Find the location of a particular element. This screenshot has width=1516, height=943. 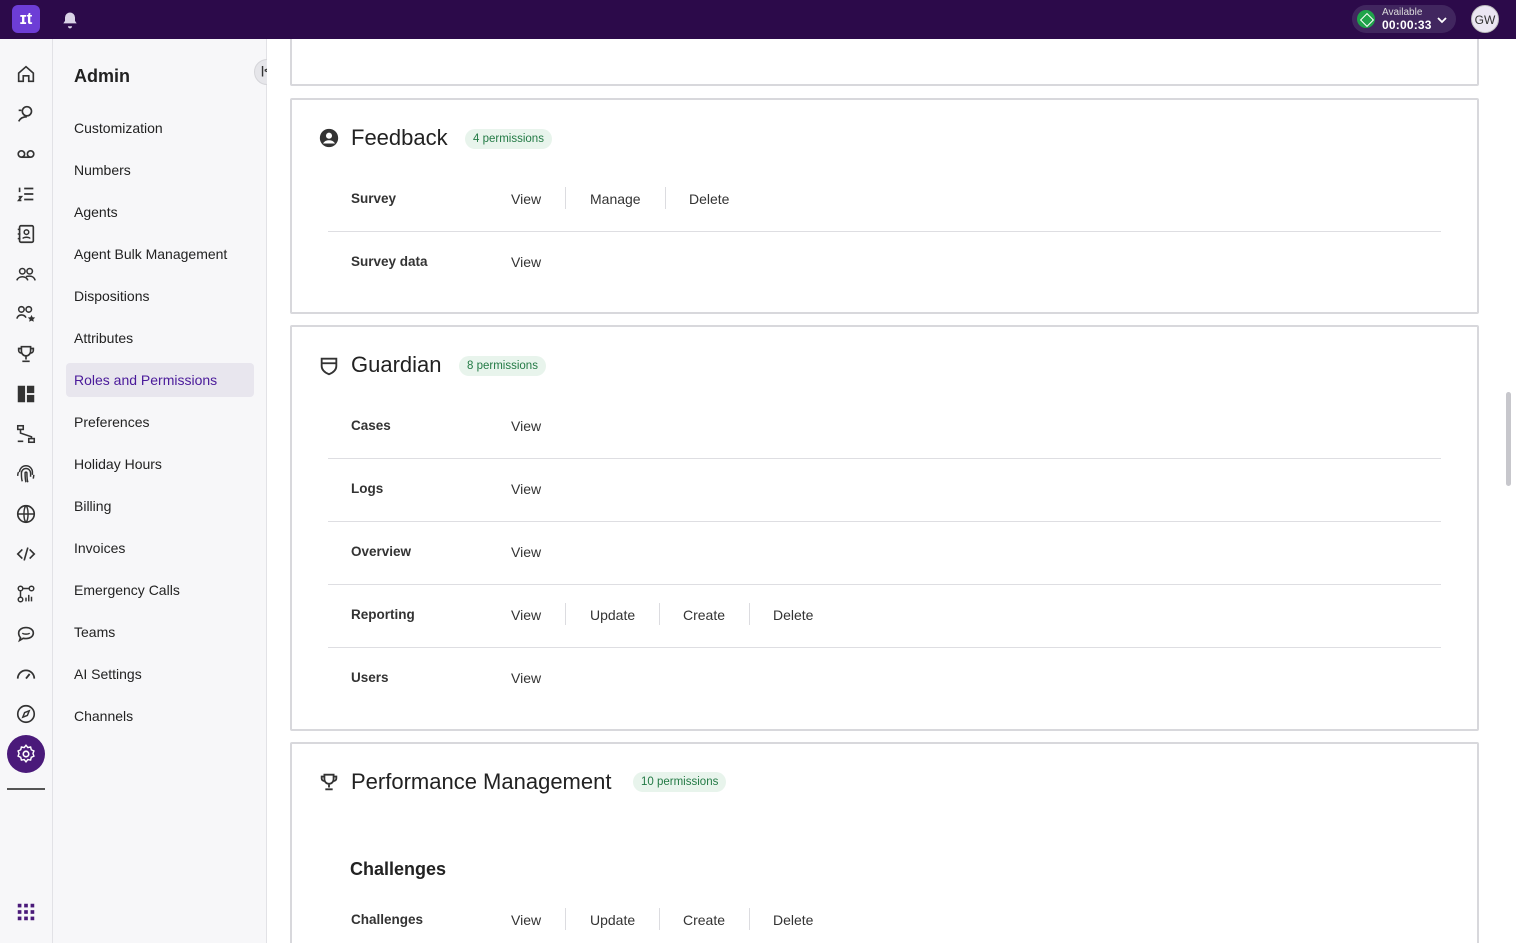

flow-icon is located at coordinates (26, 434).